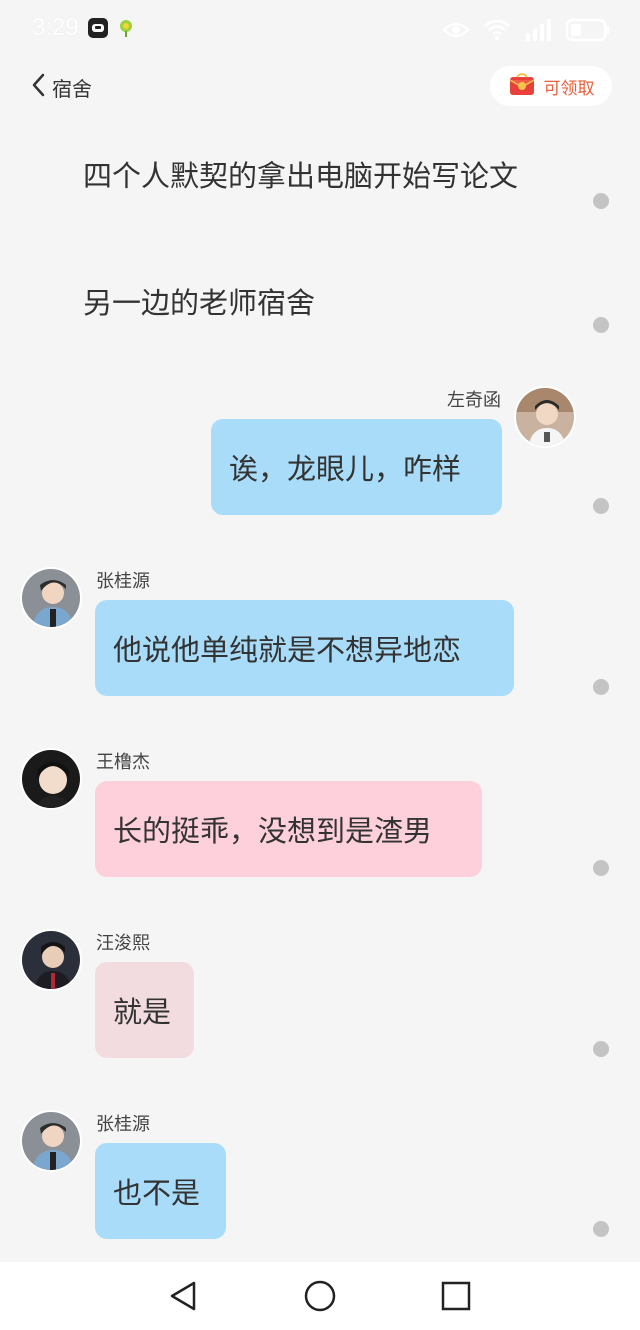 This screenshot has width=640, height=1330. Describe the element at coordinates (183, 1296) in the screenshot. I see `triangle-back-icon` at that location.